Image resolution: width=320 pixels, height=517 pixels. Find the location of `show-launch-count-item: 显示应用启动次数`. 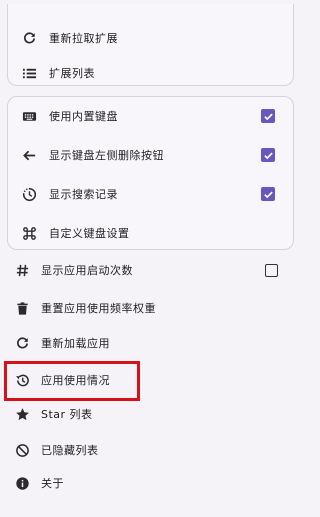

show-launch-count-item: 显示应用启动次数 is located at coordinates (150, 270).